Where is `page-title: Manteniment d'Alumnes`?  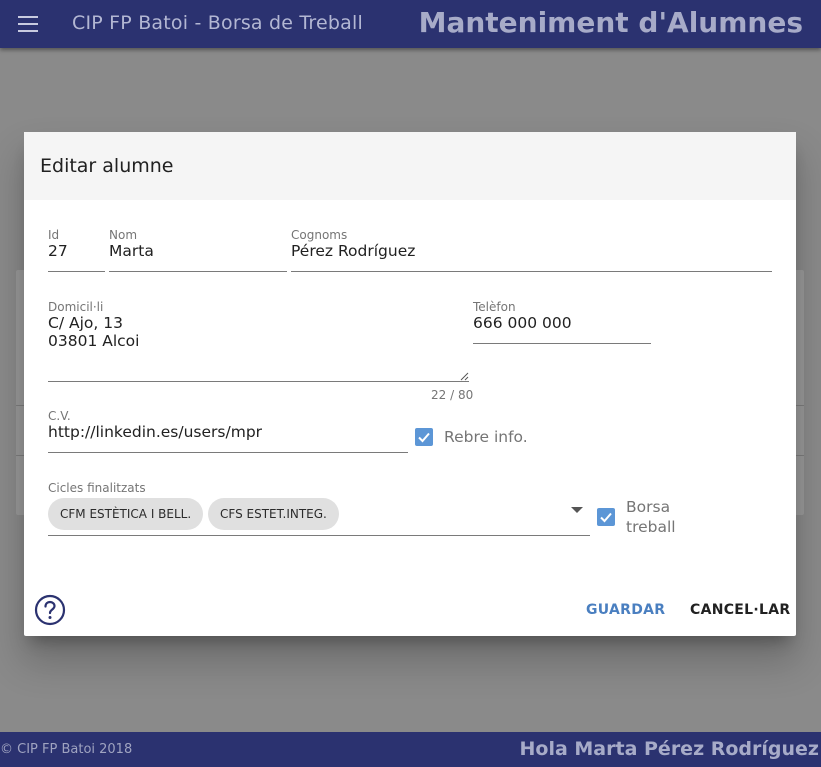 page-title: Manteniment d'Alumnes is located at coordinates (610, 22).